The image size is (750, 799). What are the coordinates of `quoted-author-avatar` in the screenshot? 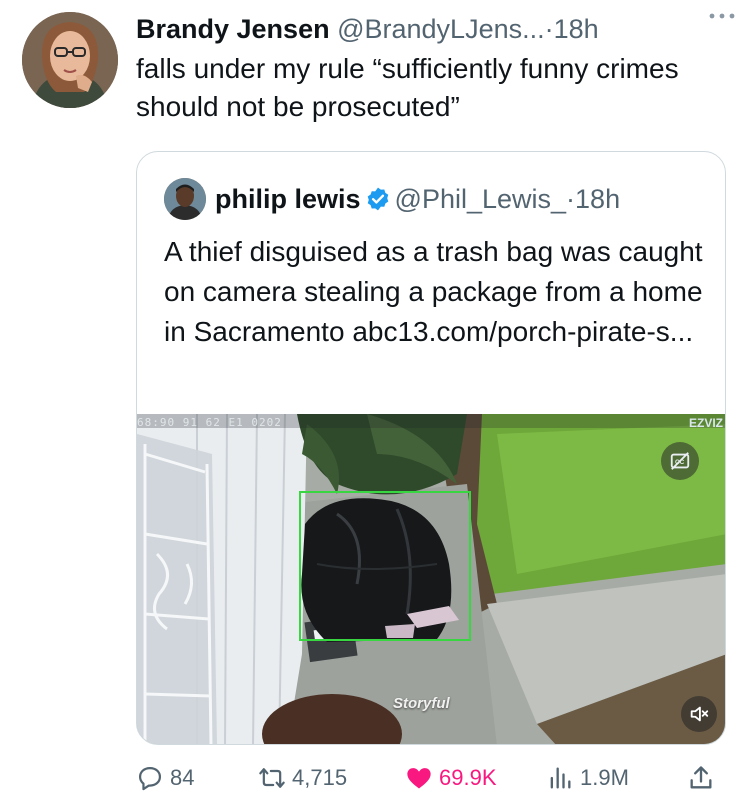 It's located at (185, 199).